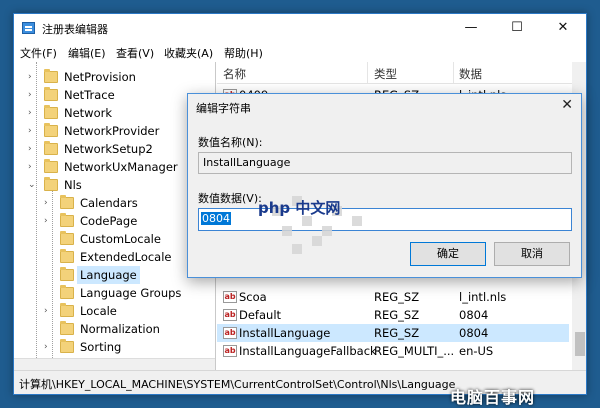 The image size is (600, 408). What do you see at coordinates (483, 297) in the screenshot?
I see `value-data: l_intl.nls` at bounding box center [483, 297].